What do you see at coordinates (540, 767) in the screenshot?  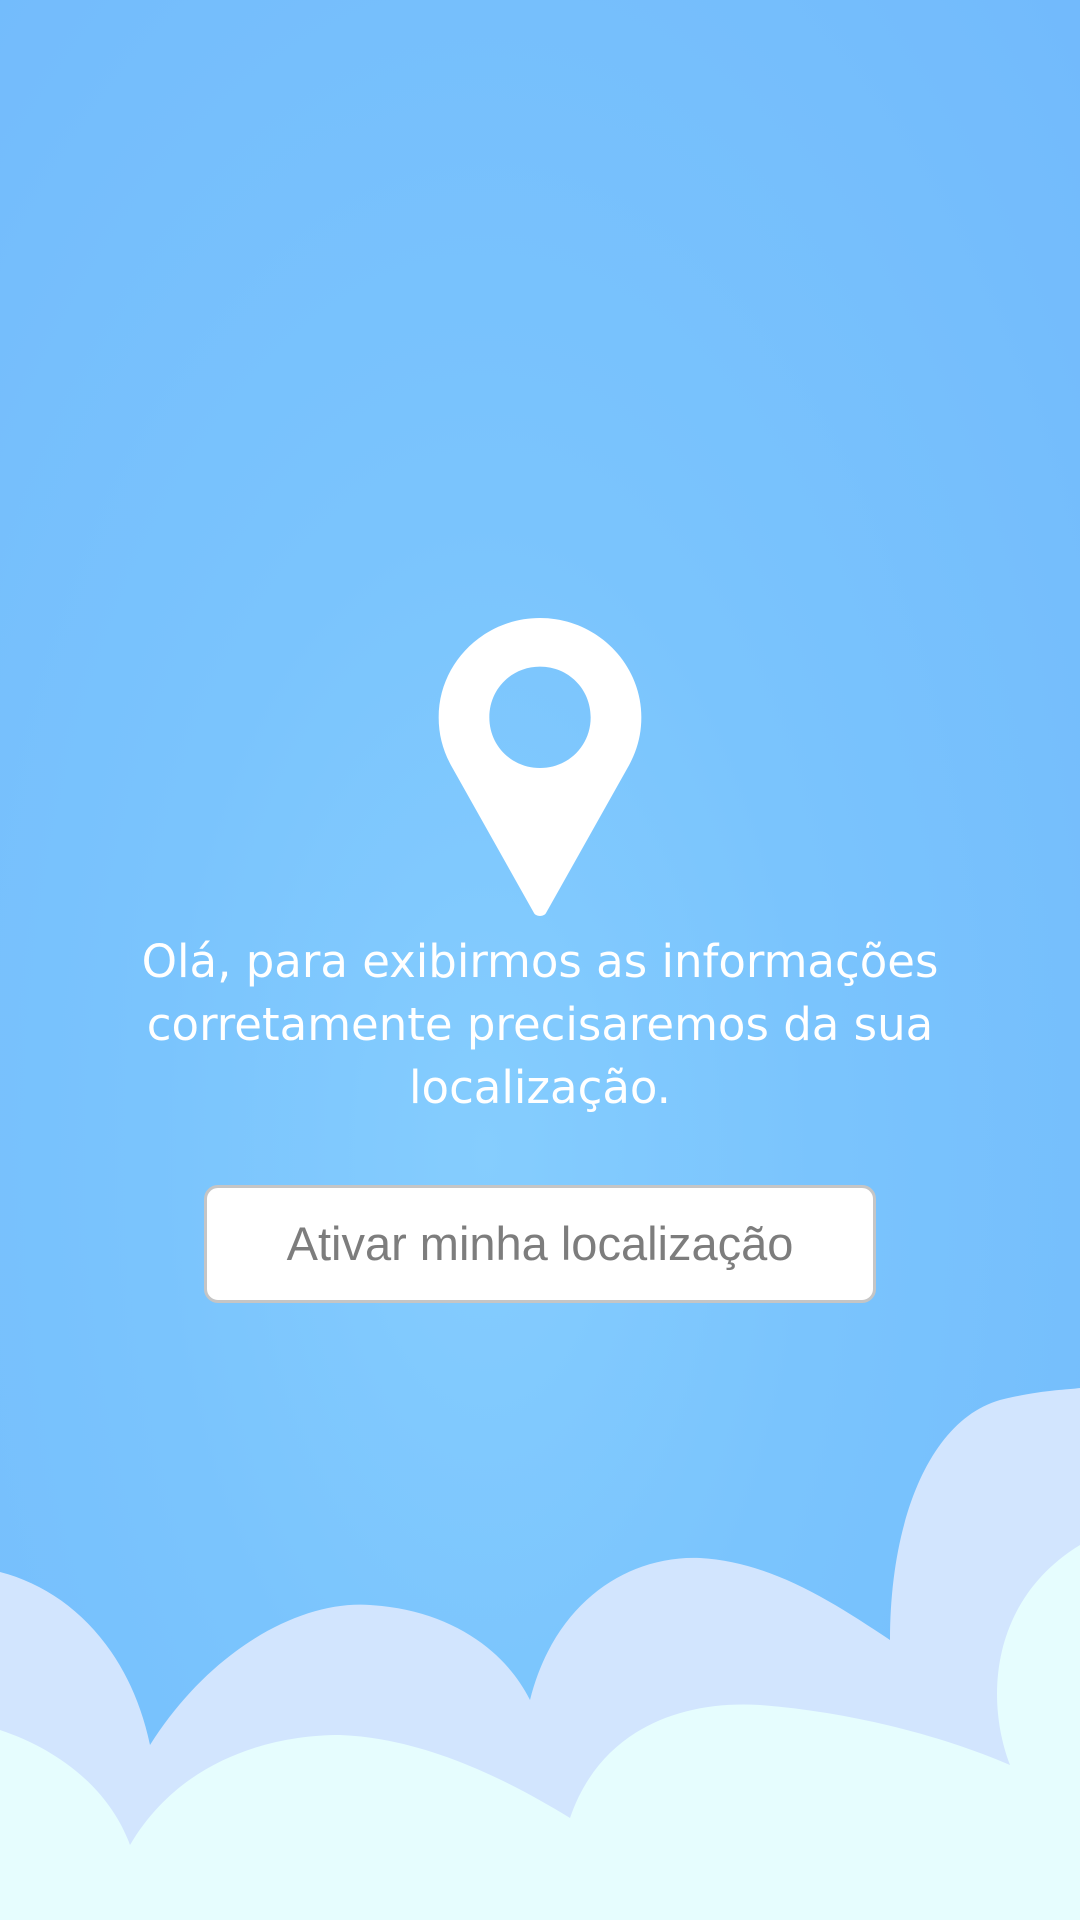 I see `location-pin-icon` at bounding box center [540, 767].